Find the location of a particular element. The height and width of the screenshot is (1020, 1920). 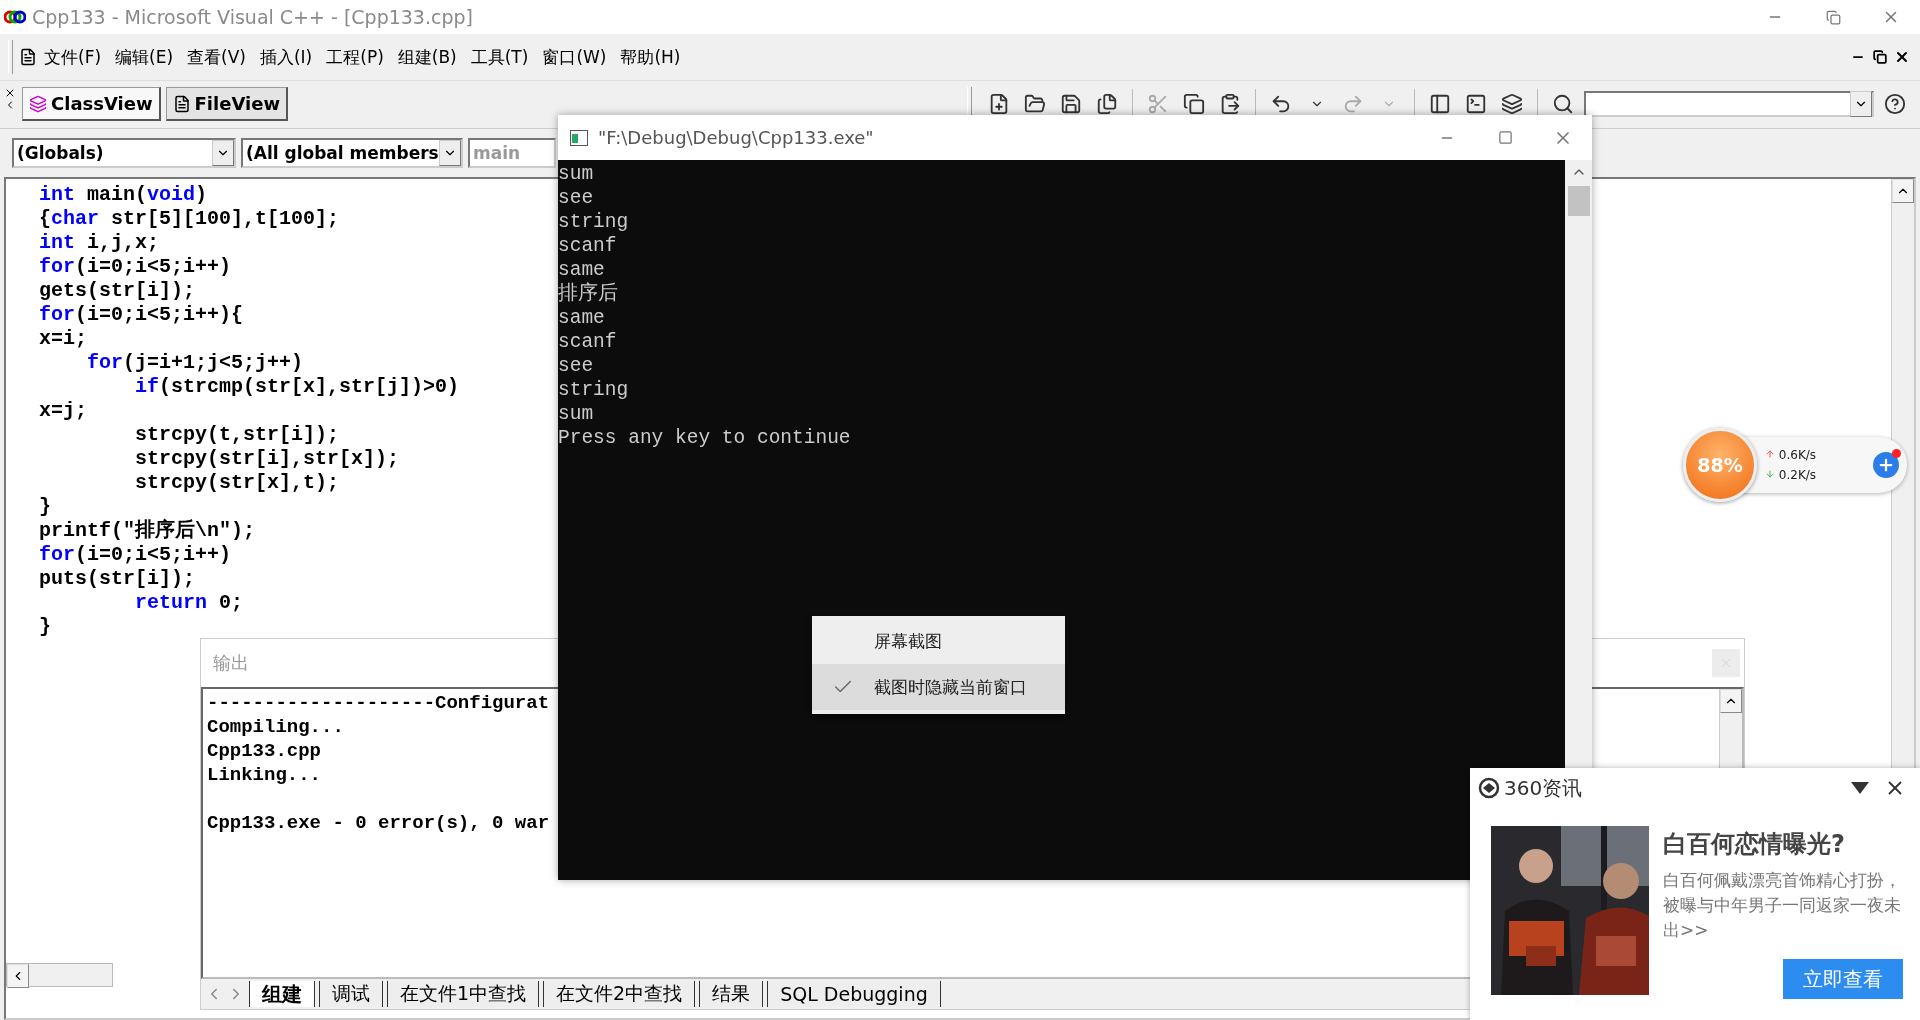

app-logo-icon is located at coordinates (15, 17).